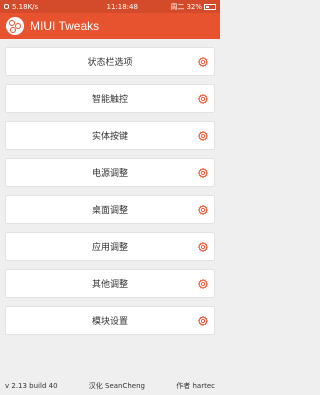  I want to click on footer: v 2.13 build 40 汉化 SeanCheng 作者 hartec, so click(110, 386).